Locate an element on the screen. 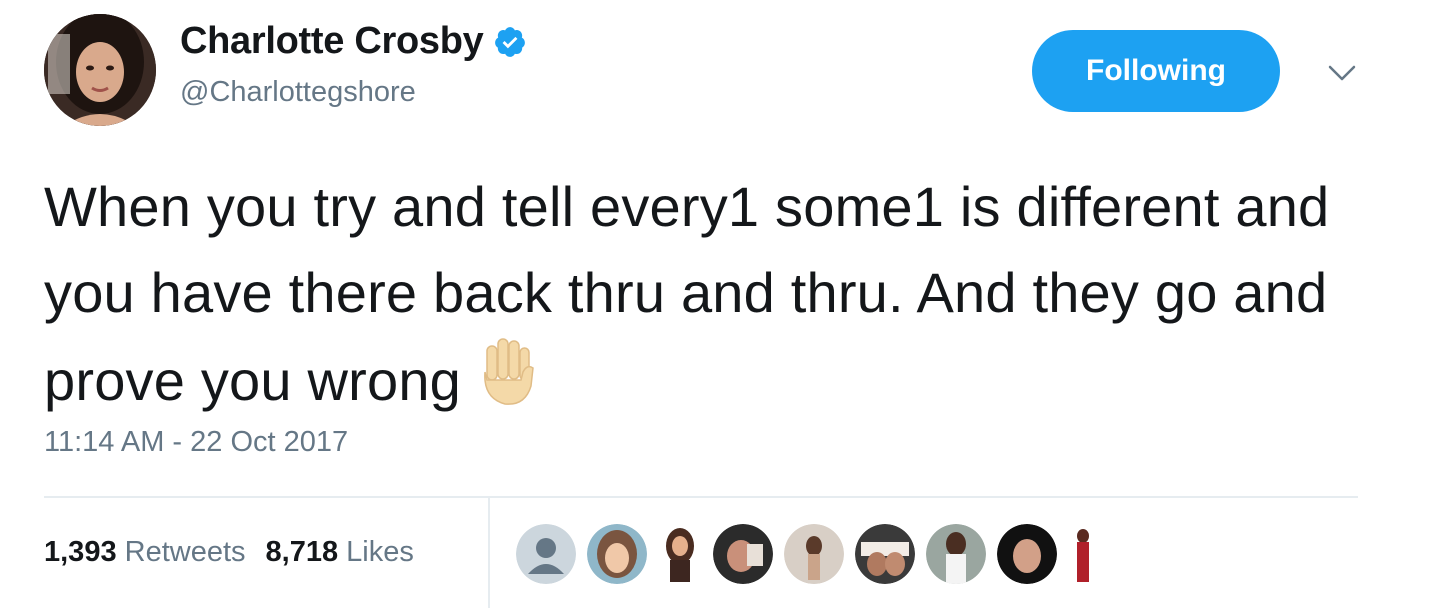  author-photo is located at coordinates (100, 70).